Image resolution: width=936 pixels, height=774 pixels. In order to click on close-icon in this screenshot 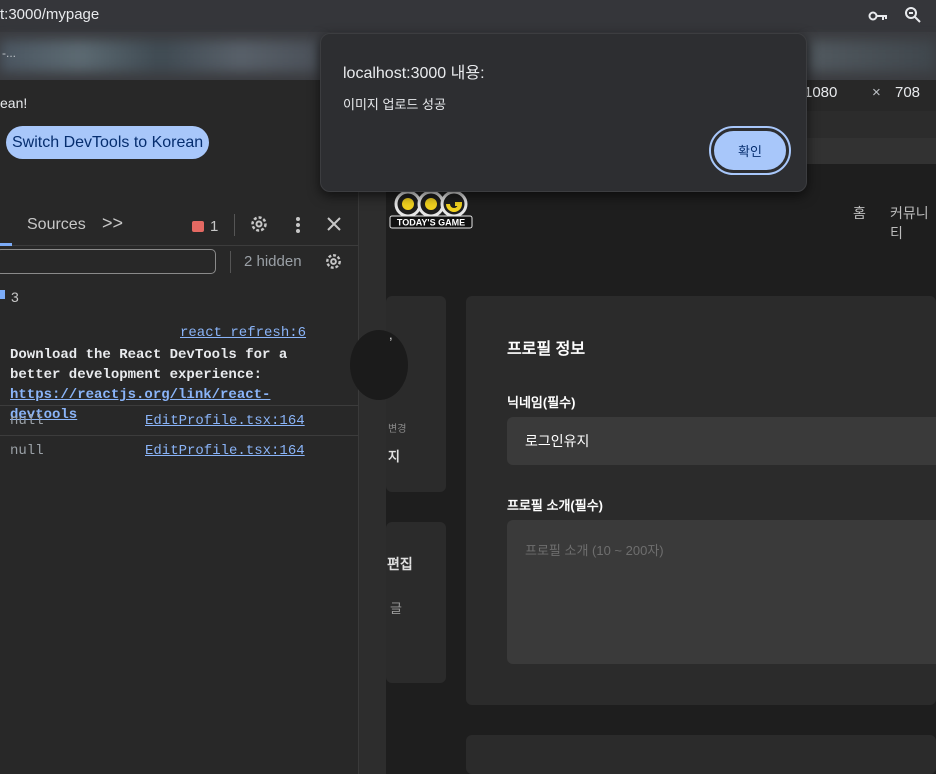, I will do `click(334, 224)`.